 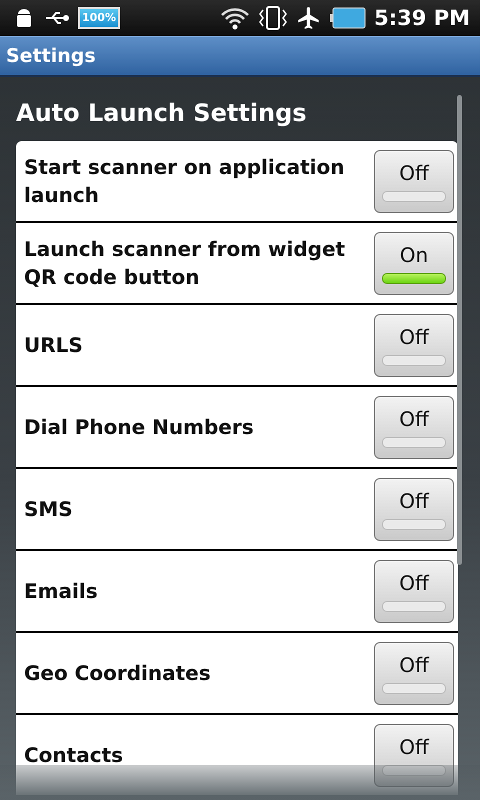 I want to click on section-title: Auto Launch Settings, so click(x=161, y=113).